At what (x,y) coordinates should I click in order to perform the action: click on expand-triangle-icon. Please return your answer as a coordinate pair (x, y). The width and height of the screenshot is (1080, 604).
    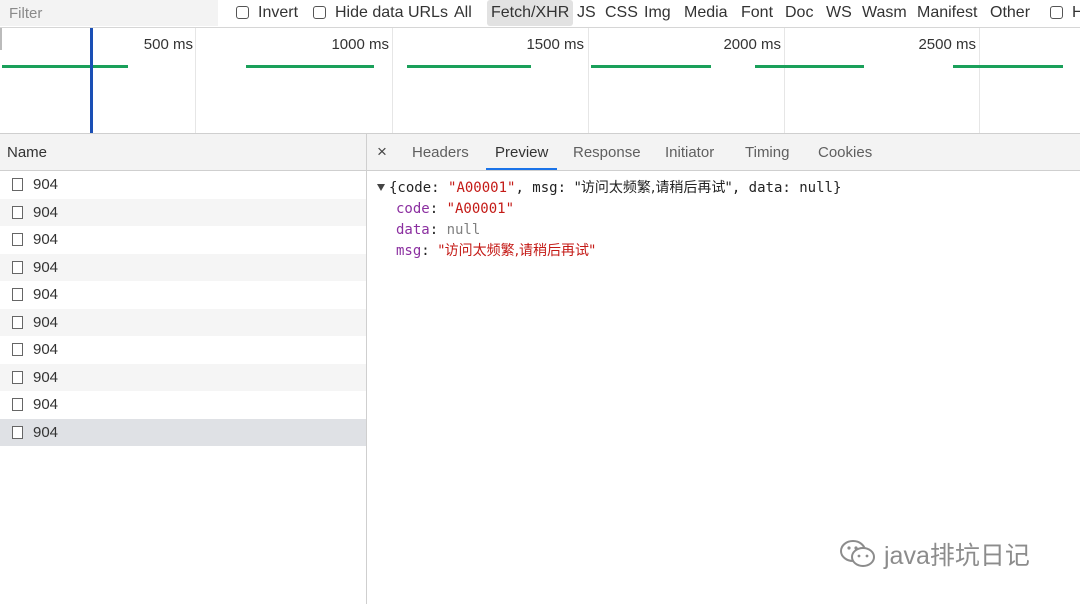
    Looking at the image, I should click on (381, 187).